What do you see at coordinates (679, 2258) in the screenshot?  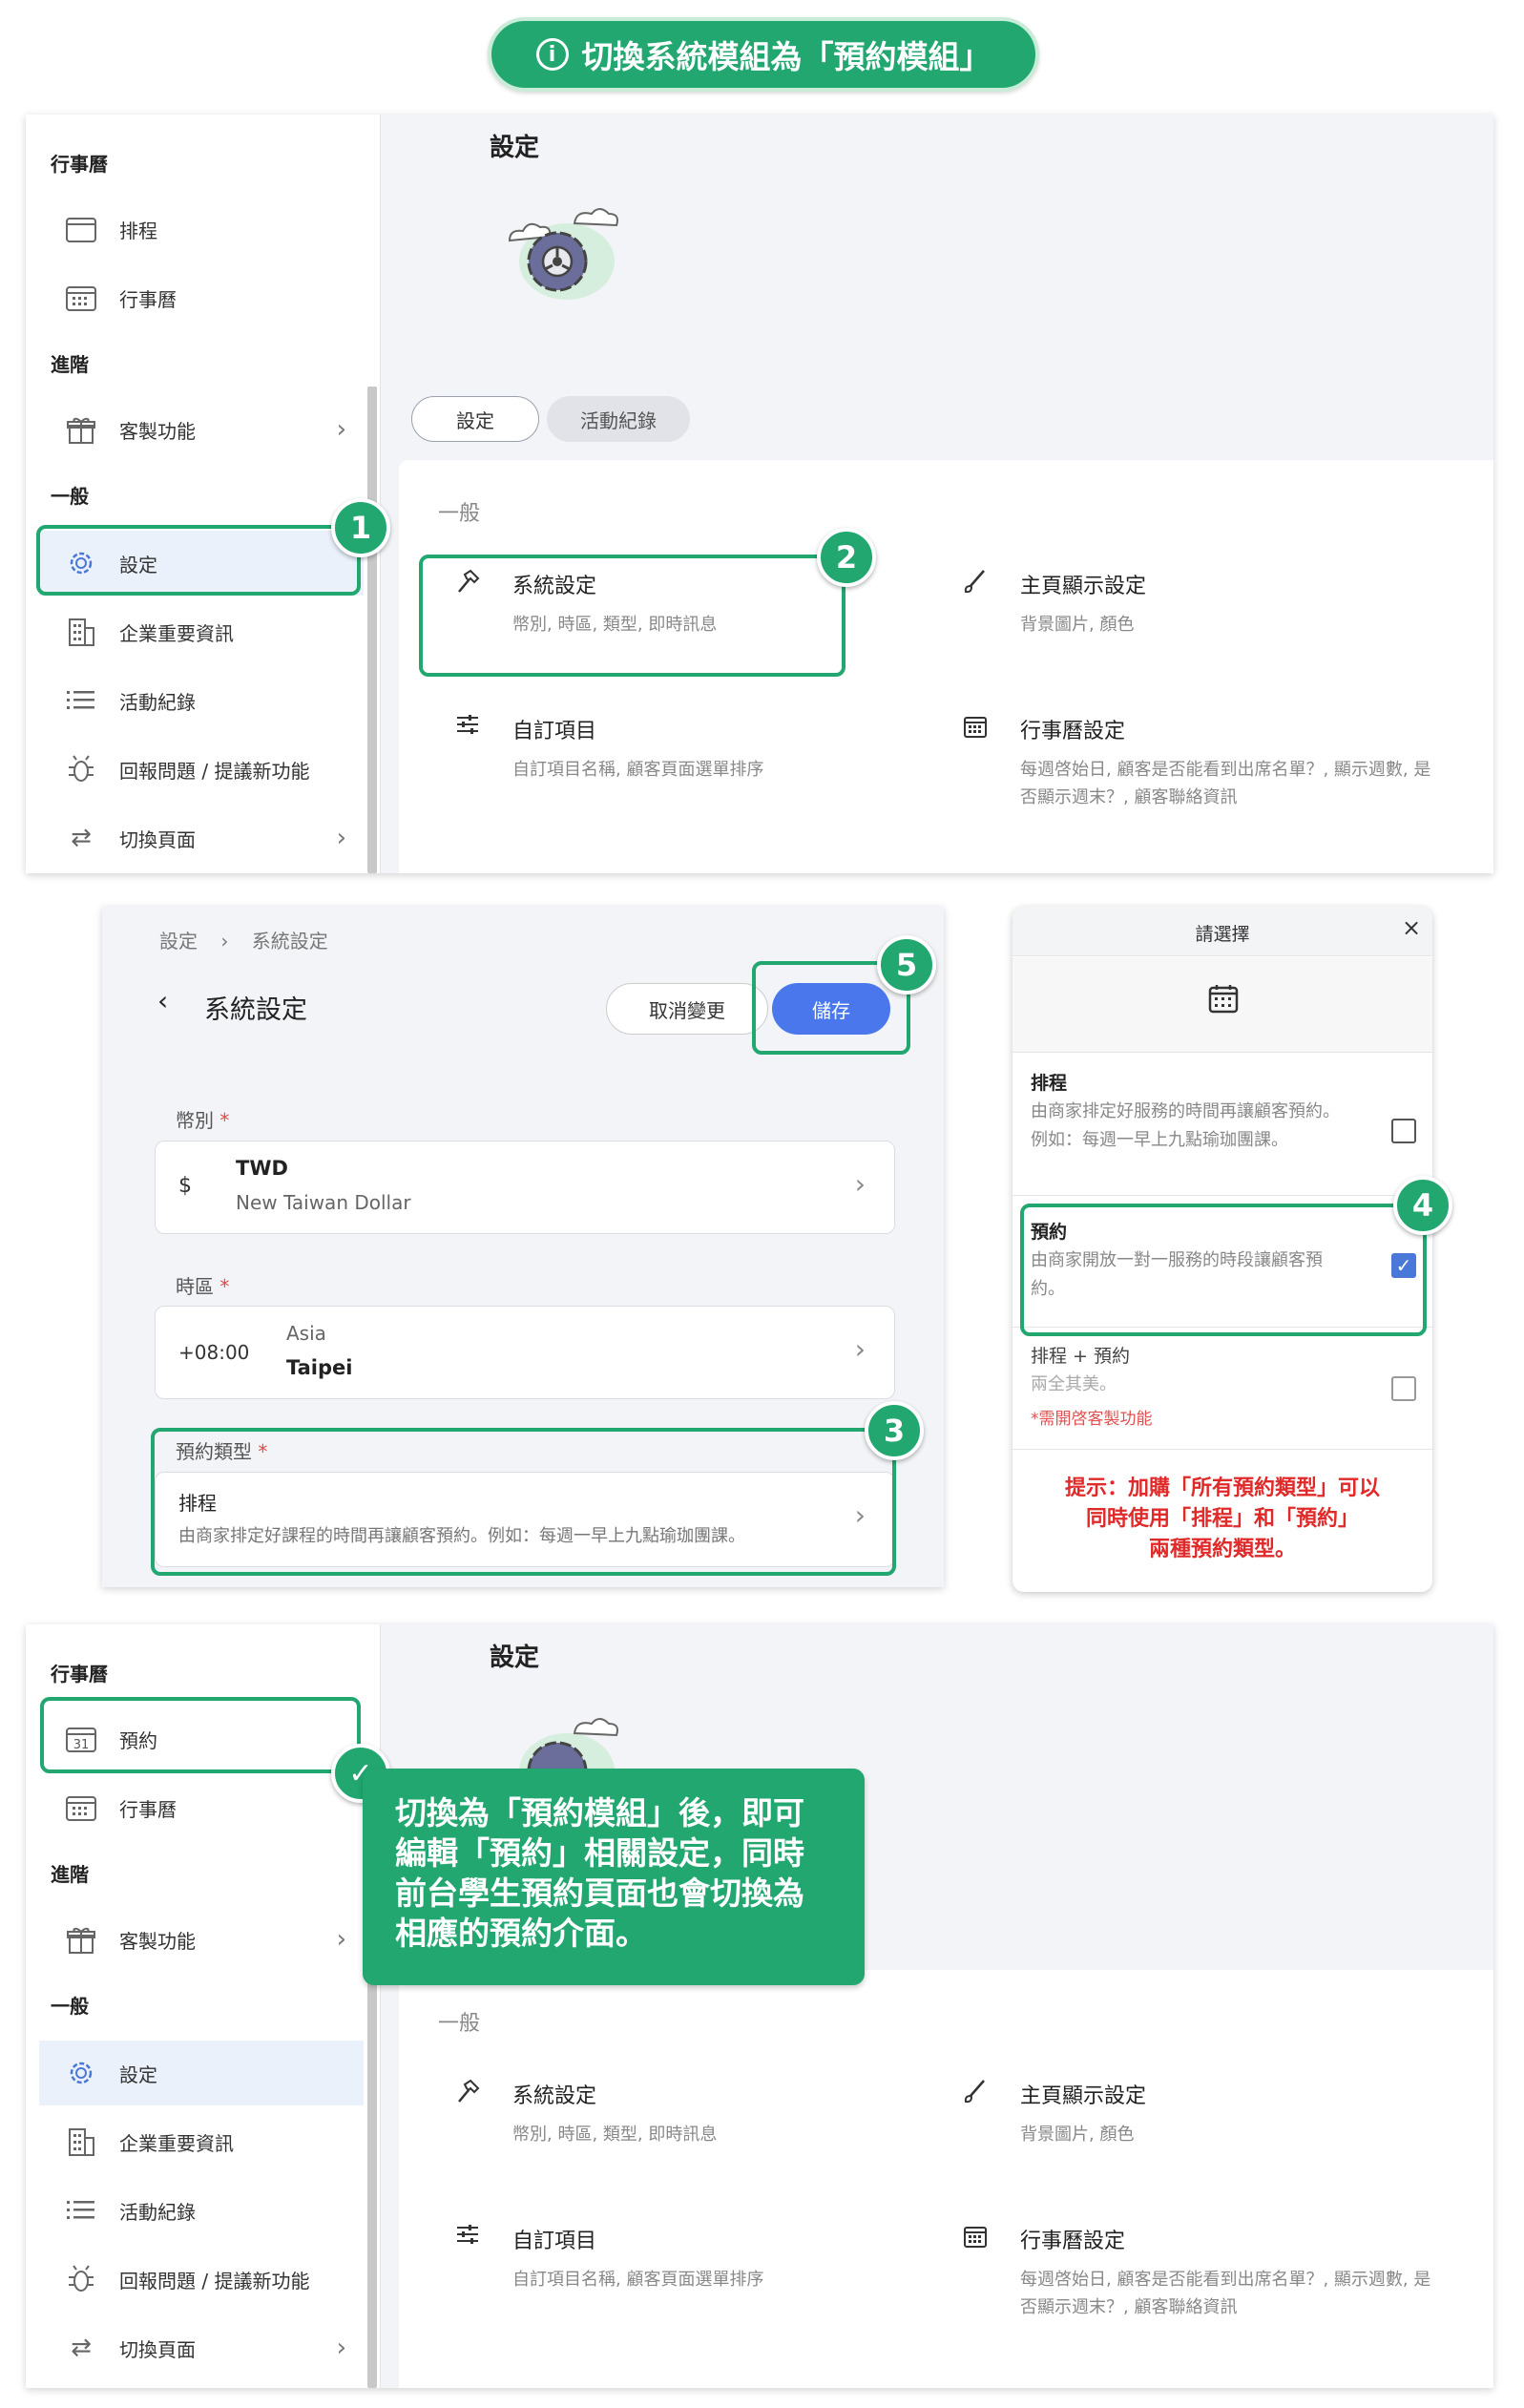 I see `option-custom-items: 自訂項目 自訂項目名稱, 顧客頁面選單排序` at bounding box center [679, 2258].